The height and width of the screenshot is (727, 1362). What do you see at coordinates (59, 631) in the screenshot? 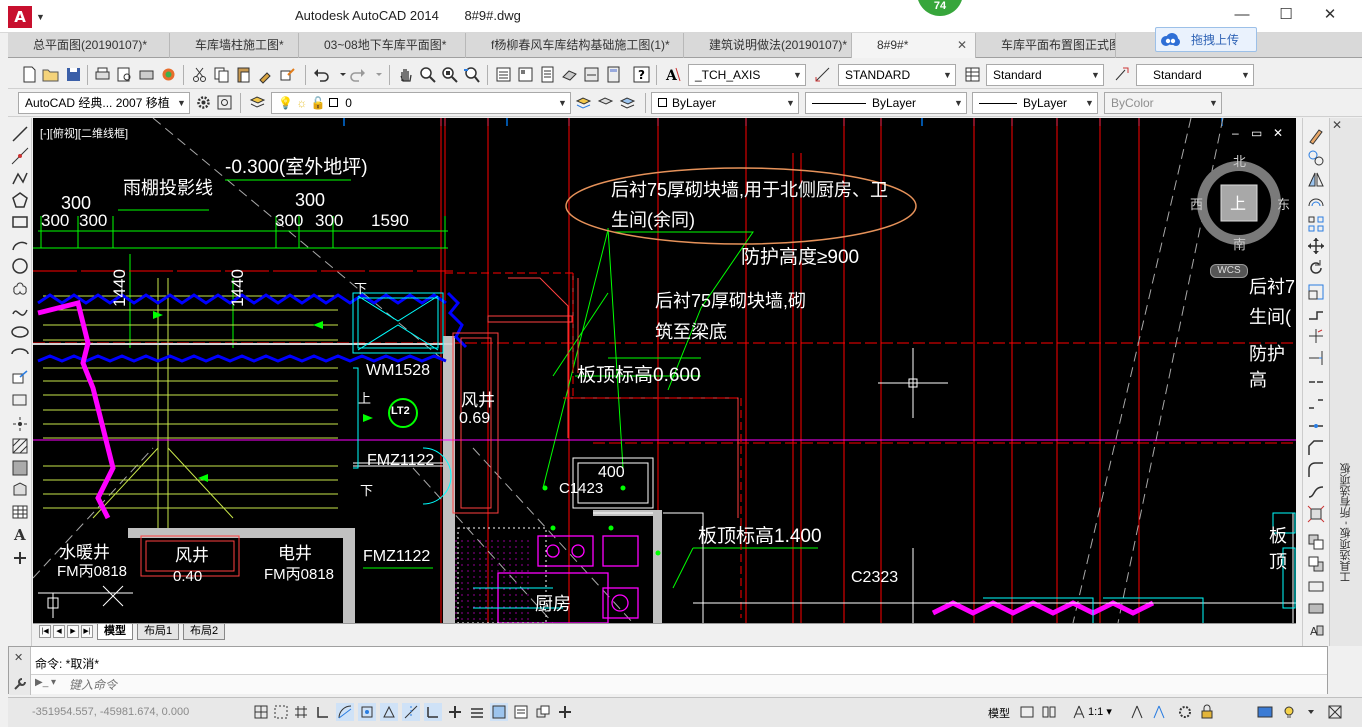
I see `previous-layout-icon: ◀` at bounding box center [59, 631].